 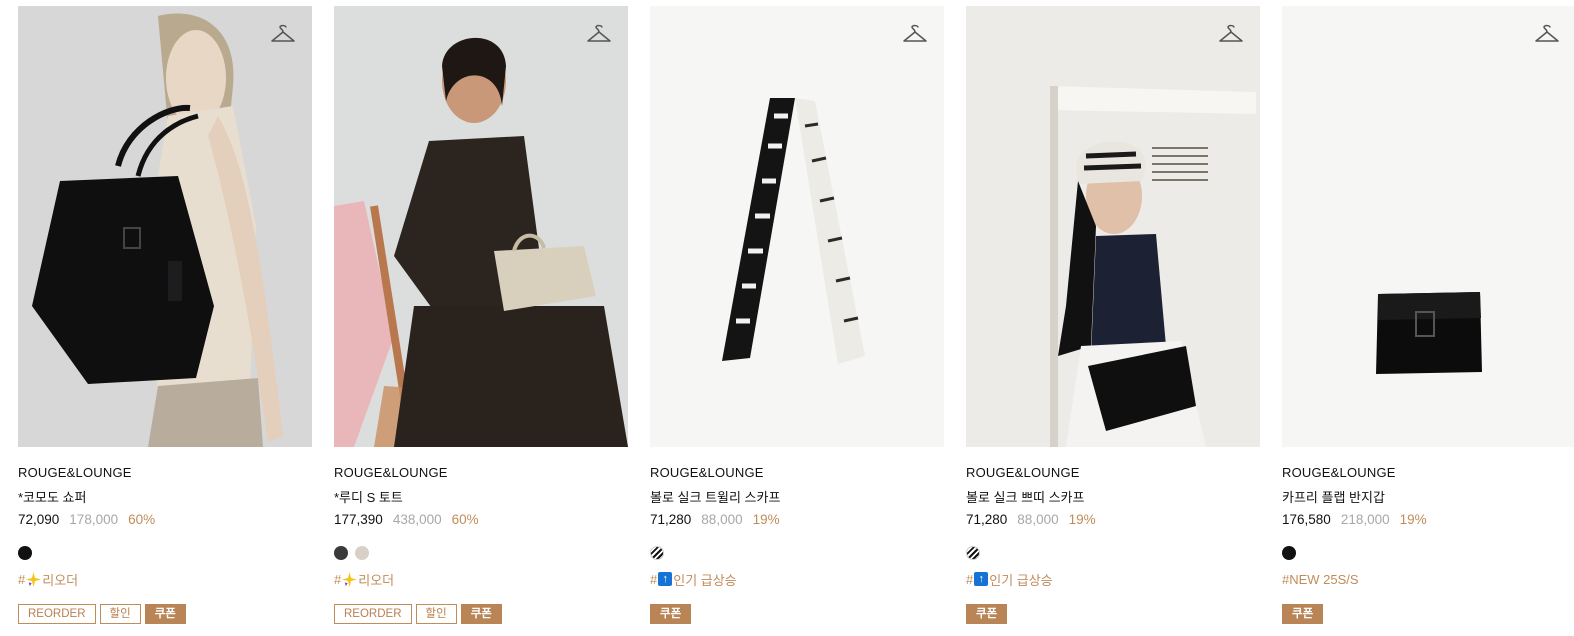 I want to click on model-tote-photo, so click(x=481, y=226).